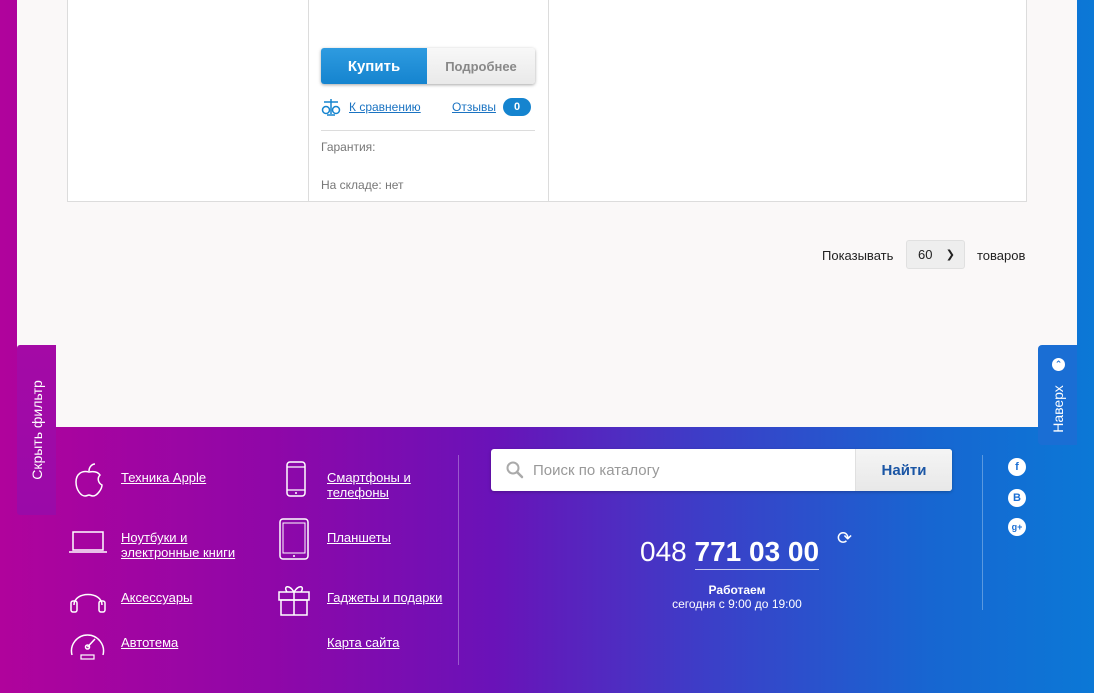 This screenshot has width=1094, height=693. Describe the element at coordinates (858, 255) in the screenshot. I see `per-page-label: Показывать` at that location.